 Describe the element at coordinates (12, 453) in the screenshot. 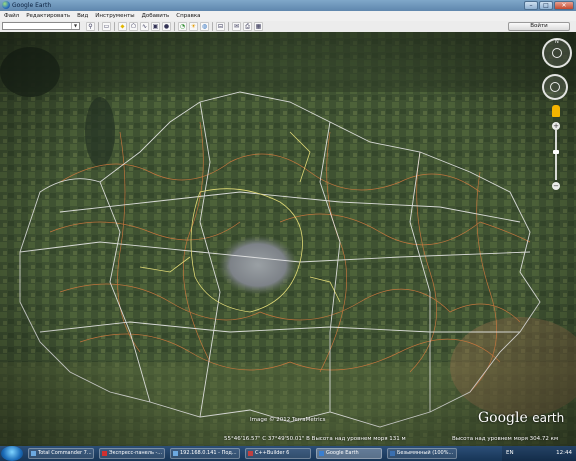

I see `start-button` at that location.